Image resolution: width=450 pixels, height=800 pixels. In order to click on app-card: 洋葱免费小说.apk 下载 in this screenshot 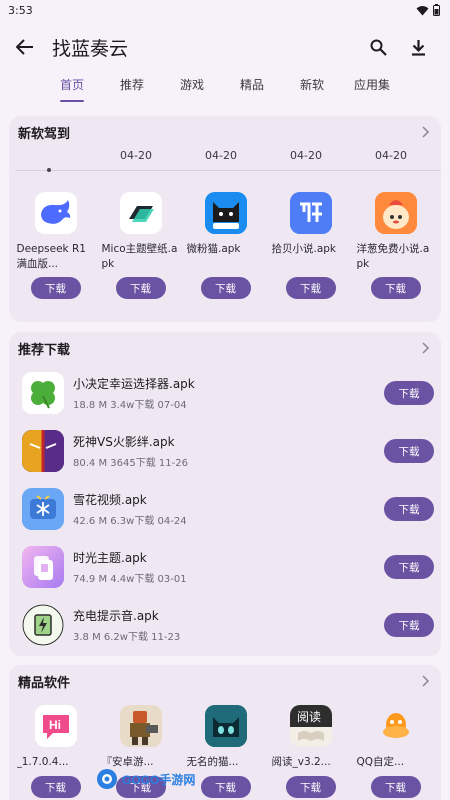, I will do `click(395, 245)`.